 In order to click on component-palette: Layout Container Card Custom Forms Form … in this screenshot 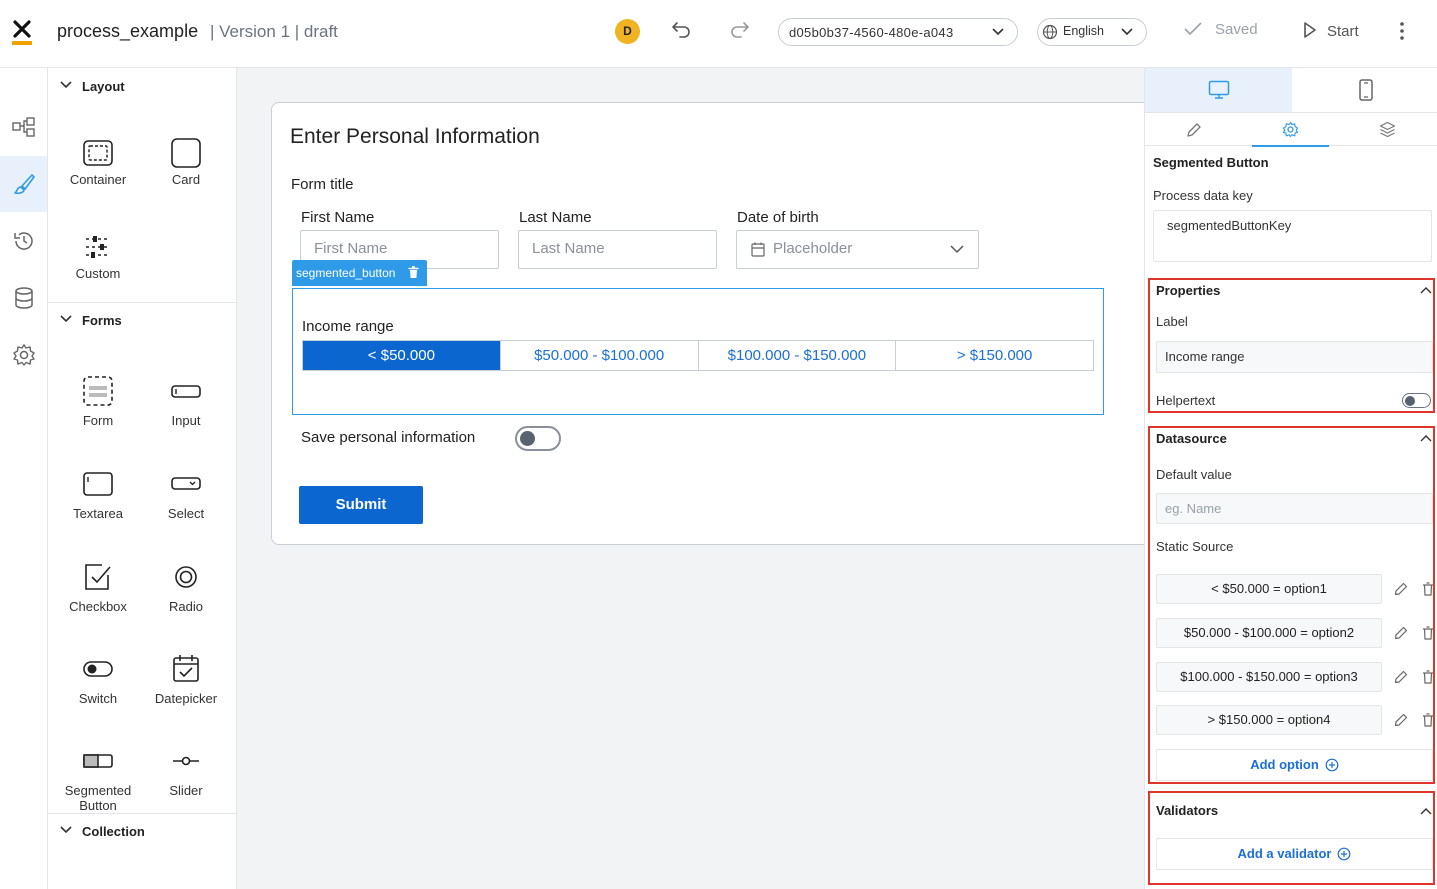, I will do `click(142, 478)`.